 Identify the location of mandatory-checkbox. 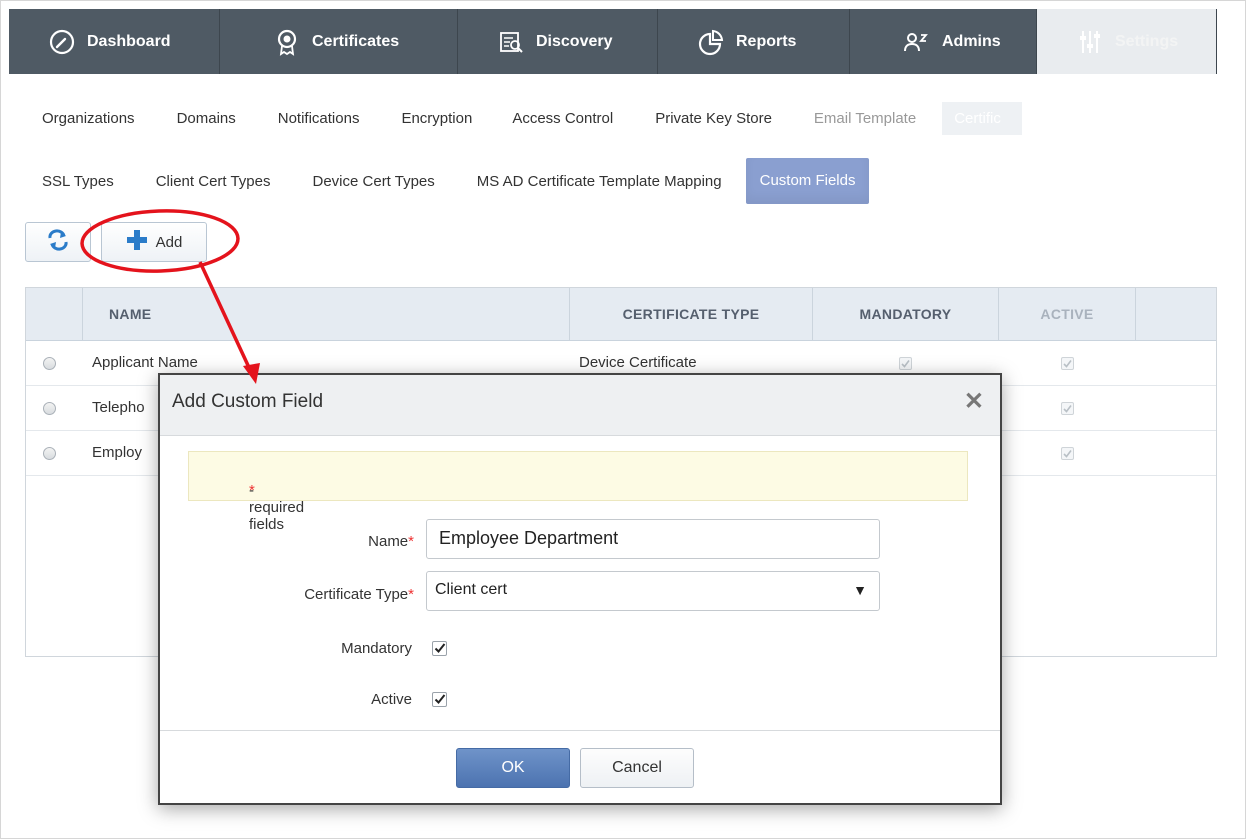
(439, 648).